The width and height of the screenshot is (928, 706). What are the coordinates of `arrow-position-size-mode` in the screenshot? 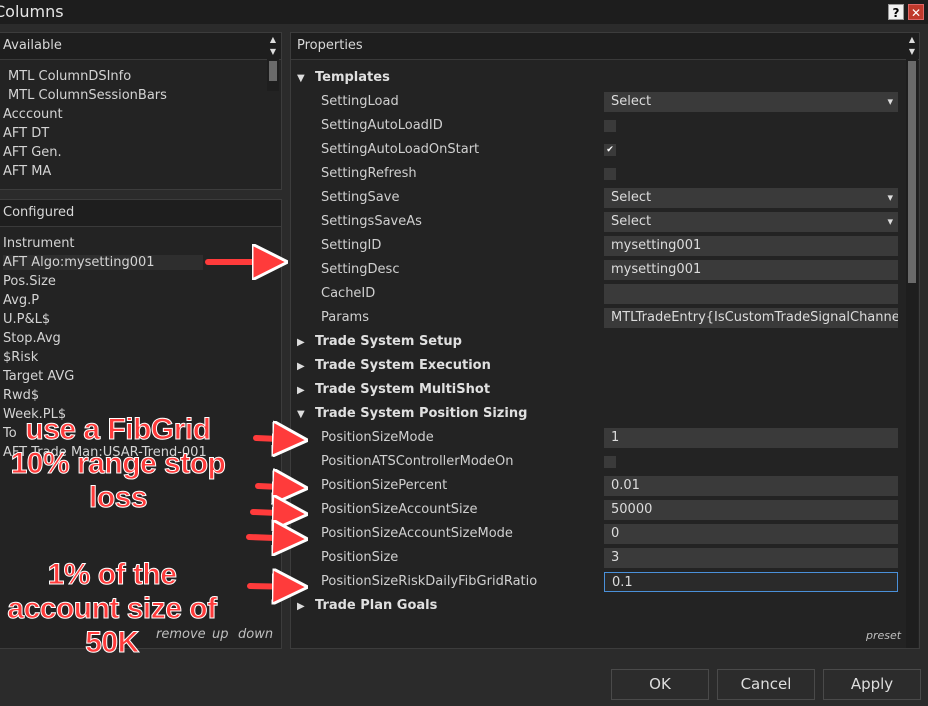 It's located at (277, 439).